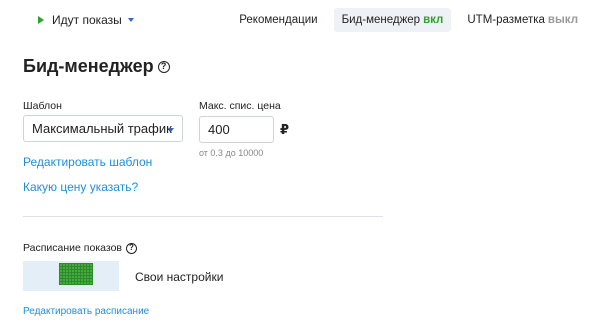 This screenshot has width=600, height=328. I want to click on tab-utm: UTM-разметка выкл, so click(522, 20).